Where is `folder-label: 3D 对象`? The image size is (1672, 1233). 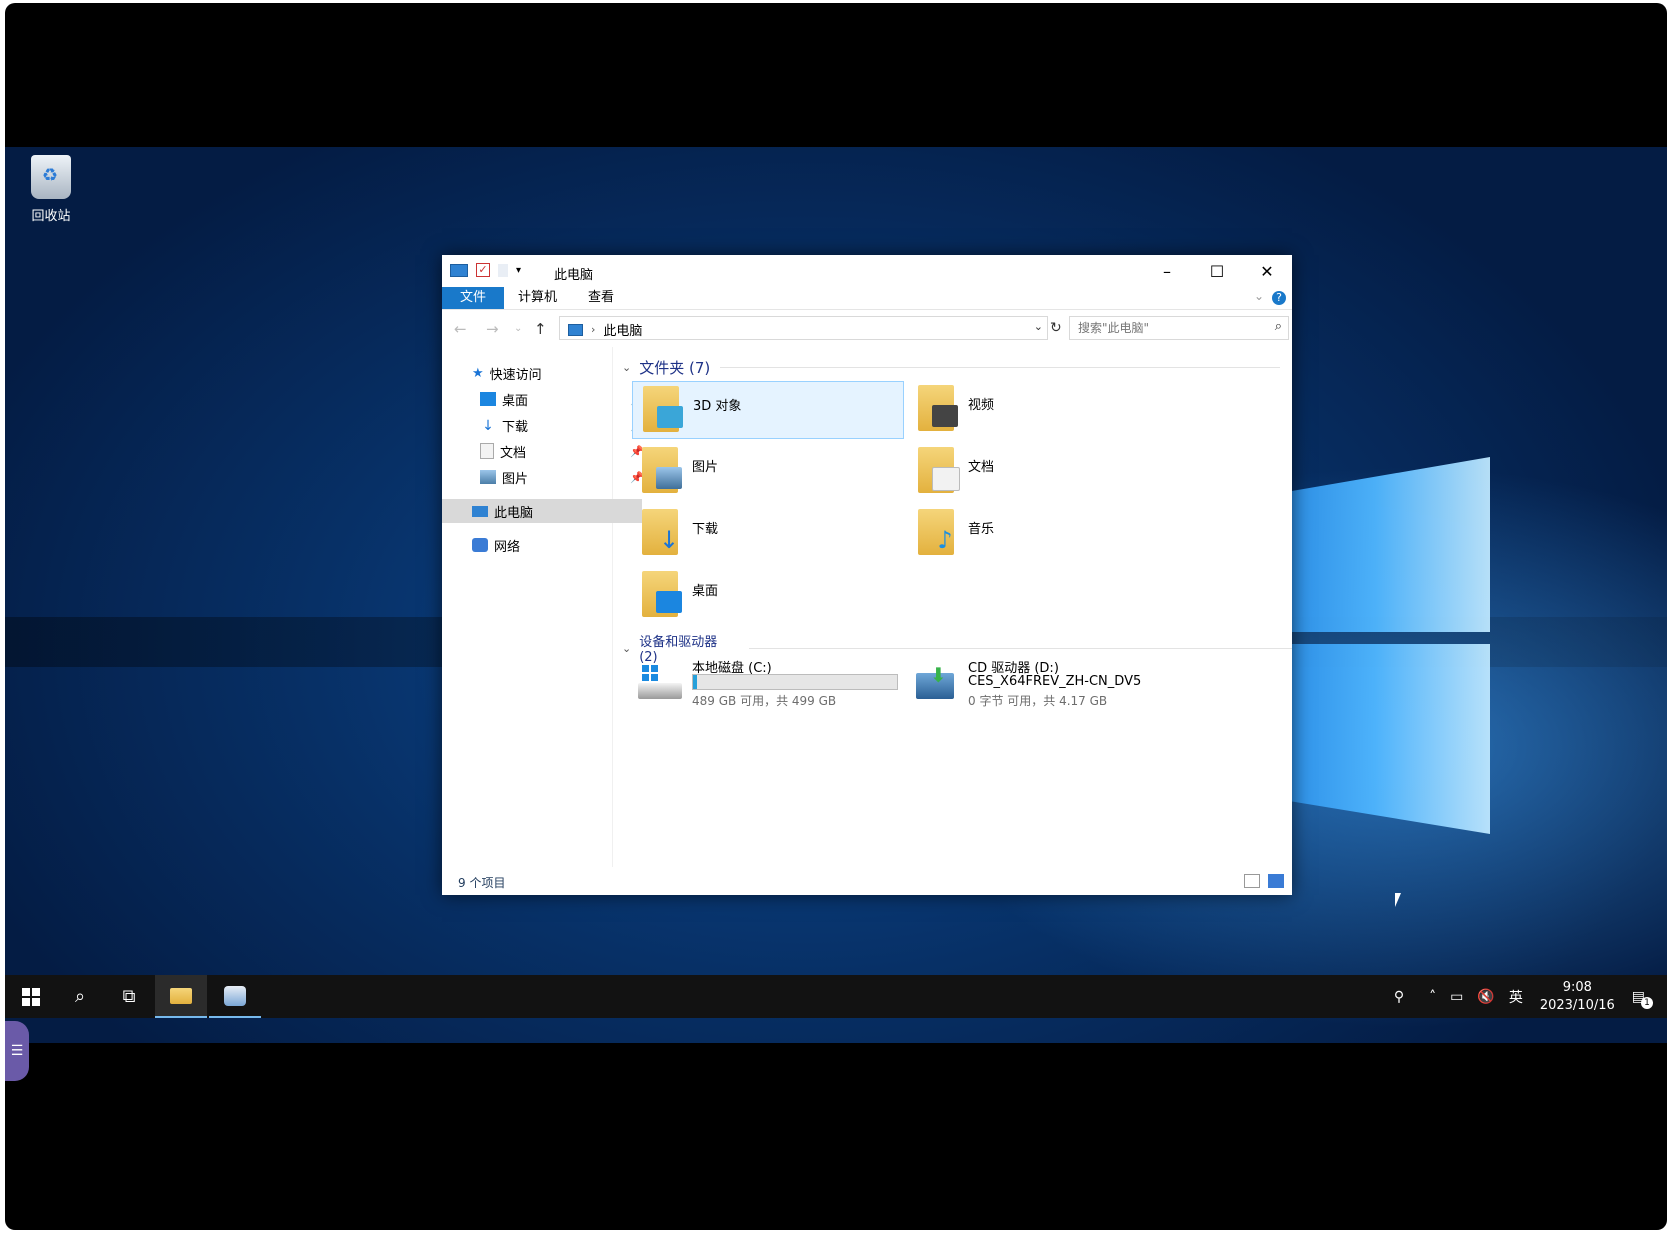 folder-label: 3D 对象 is located at coordinates (717, 406).